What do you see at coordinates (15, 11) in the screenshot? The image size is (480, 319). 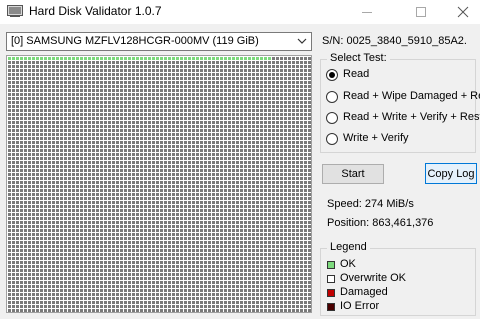 I see `app-icon` at bounding box center [15, 11].